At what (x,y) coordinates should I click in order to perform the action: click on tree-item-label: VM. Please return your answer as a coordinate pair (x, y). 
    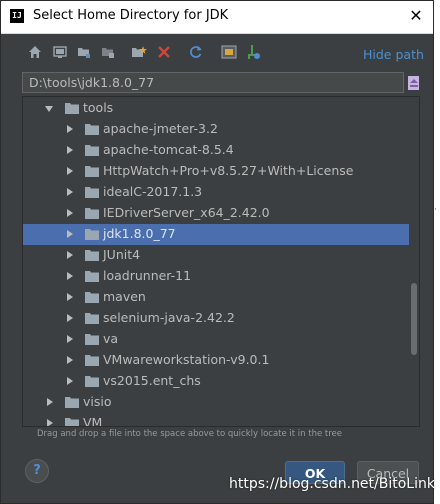
    Looking at the image, I should click on (93, 421).